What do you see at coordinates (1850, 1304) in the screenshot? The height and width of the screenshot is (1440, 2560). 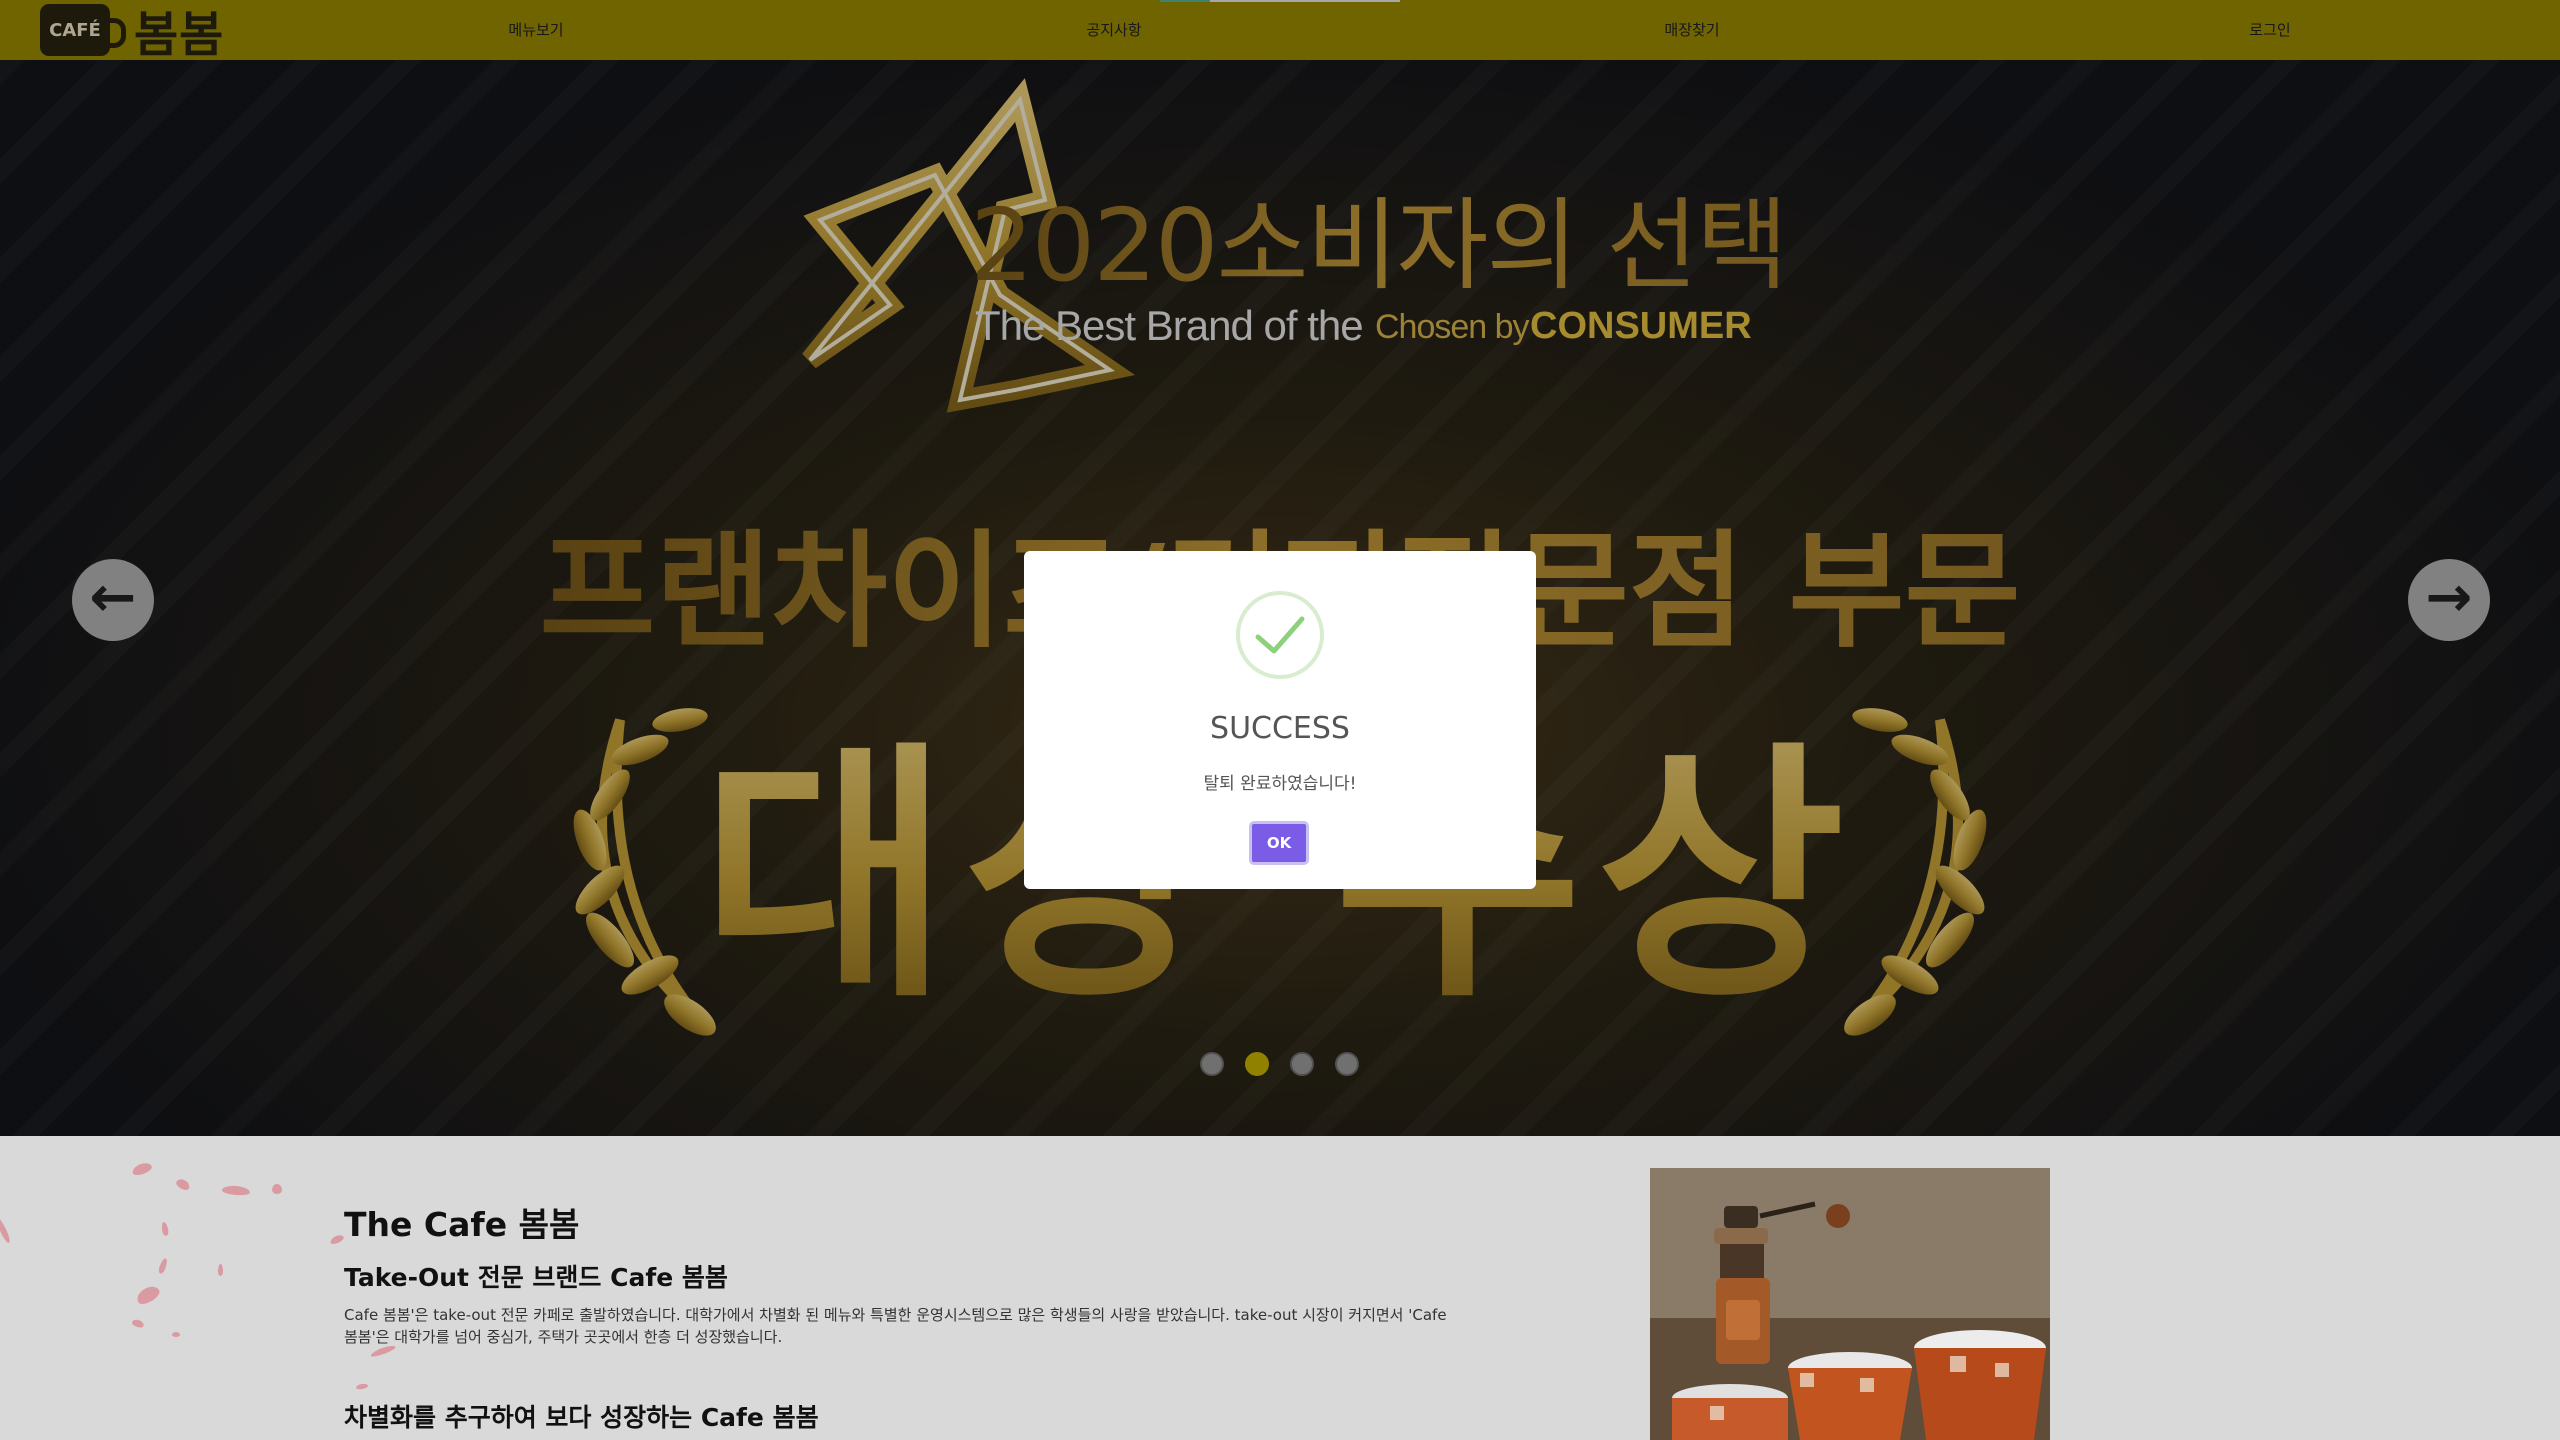 I see `coffee-product-image` at bounding box center [1850, 1304].